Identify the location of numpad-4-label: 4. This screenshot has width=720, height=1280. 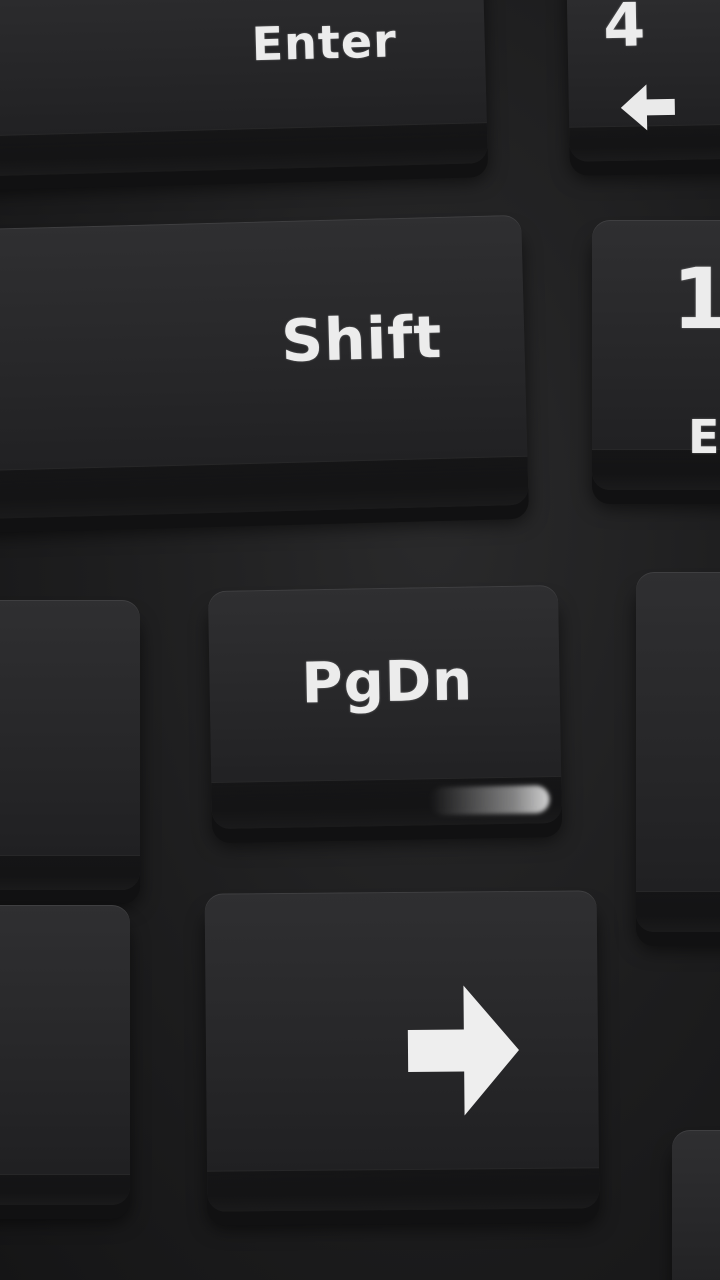
(624, 31).